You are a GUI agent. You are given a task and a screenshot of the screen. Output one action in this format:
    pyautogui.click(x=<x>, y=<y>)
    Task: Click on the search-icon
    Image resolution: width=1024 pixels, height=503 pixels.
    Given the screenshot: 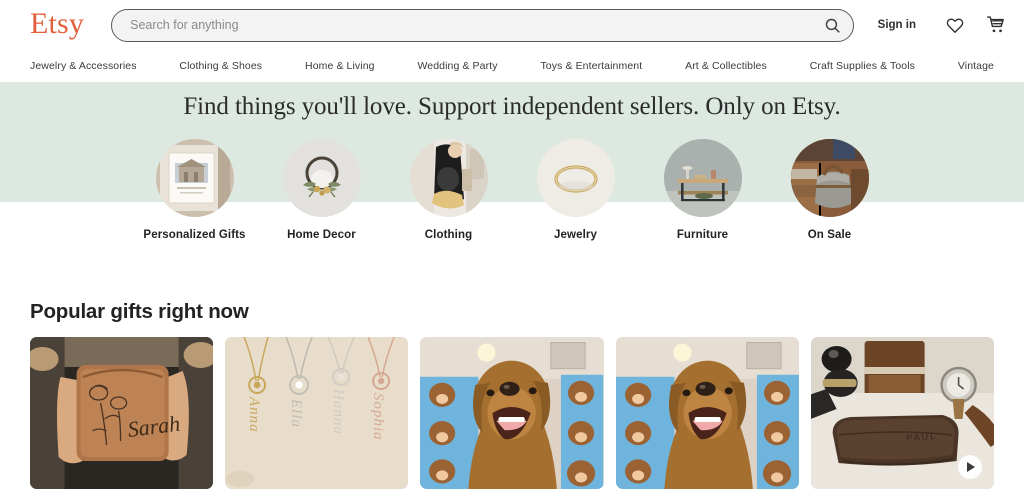 What is the action you would take?
    pyautogui.click(x=832, y=25)
    